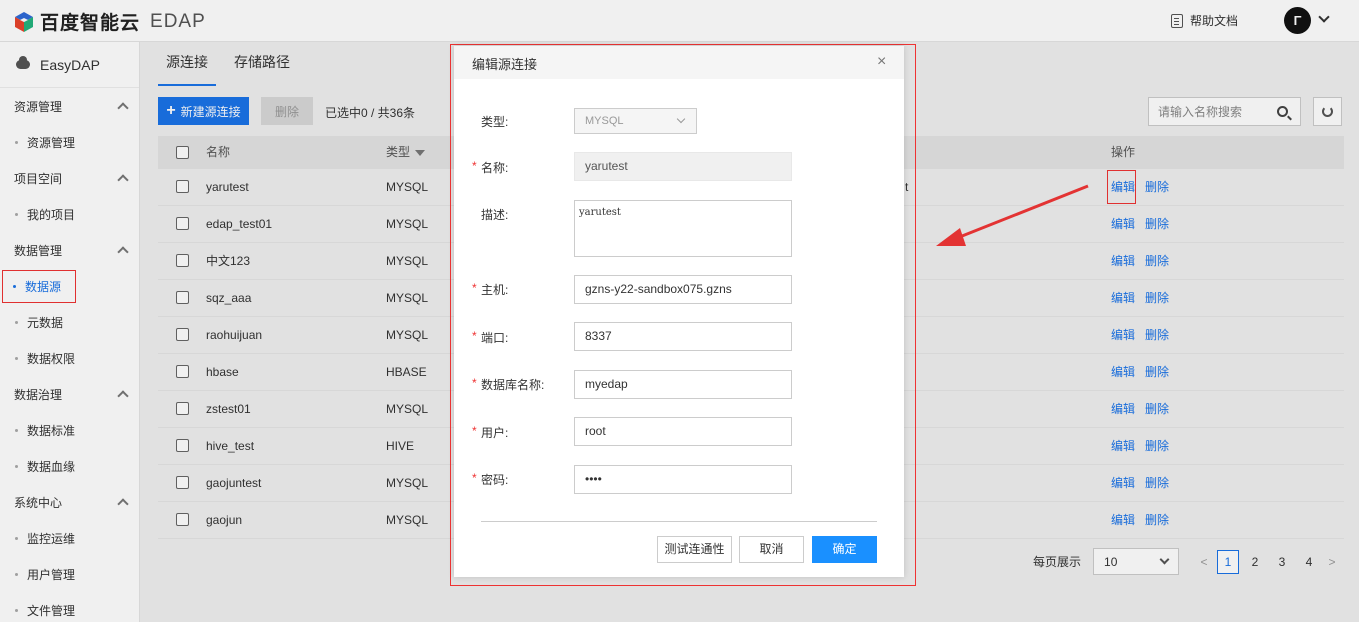  I want to click on field-password-label: * 密码:, so click(522, 479).